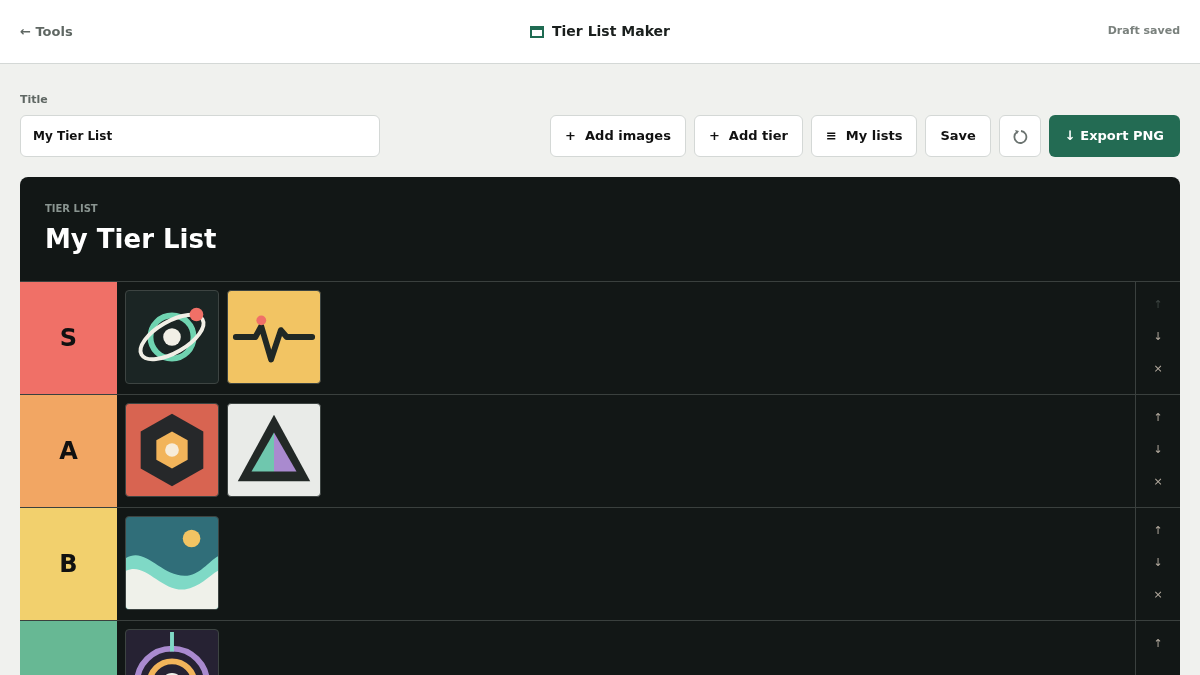 This screenshot has width=1200, height=675. I want to click on tier-label: S, so click(68, 337).